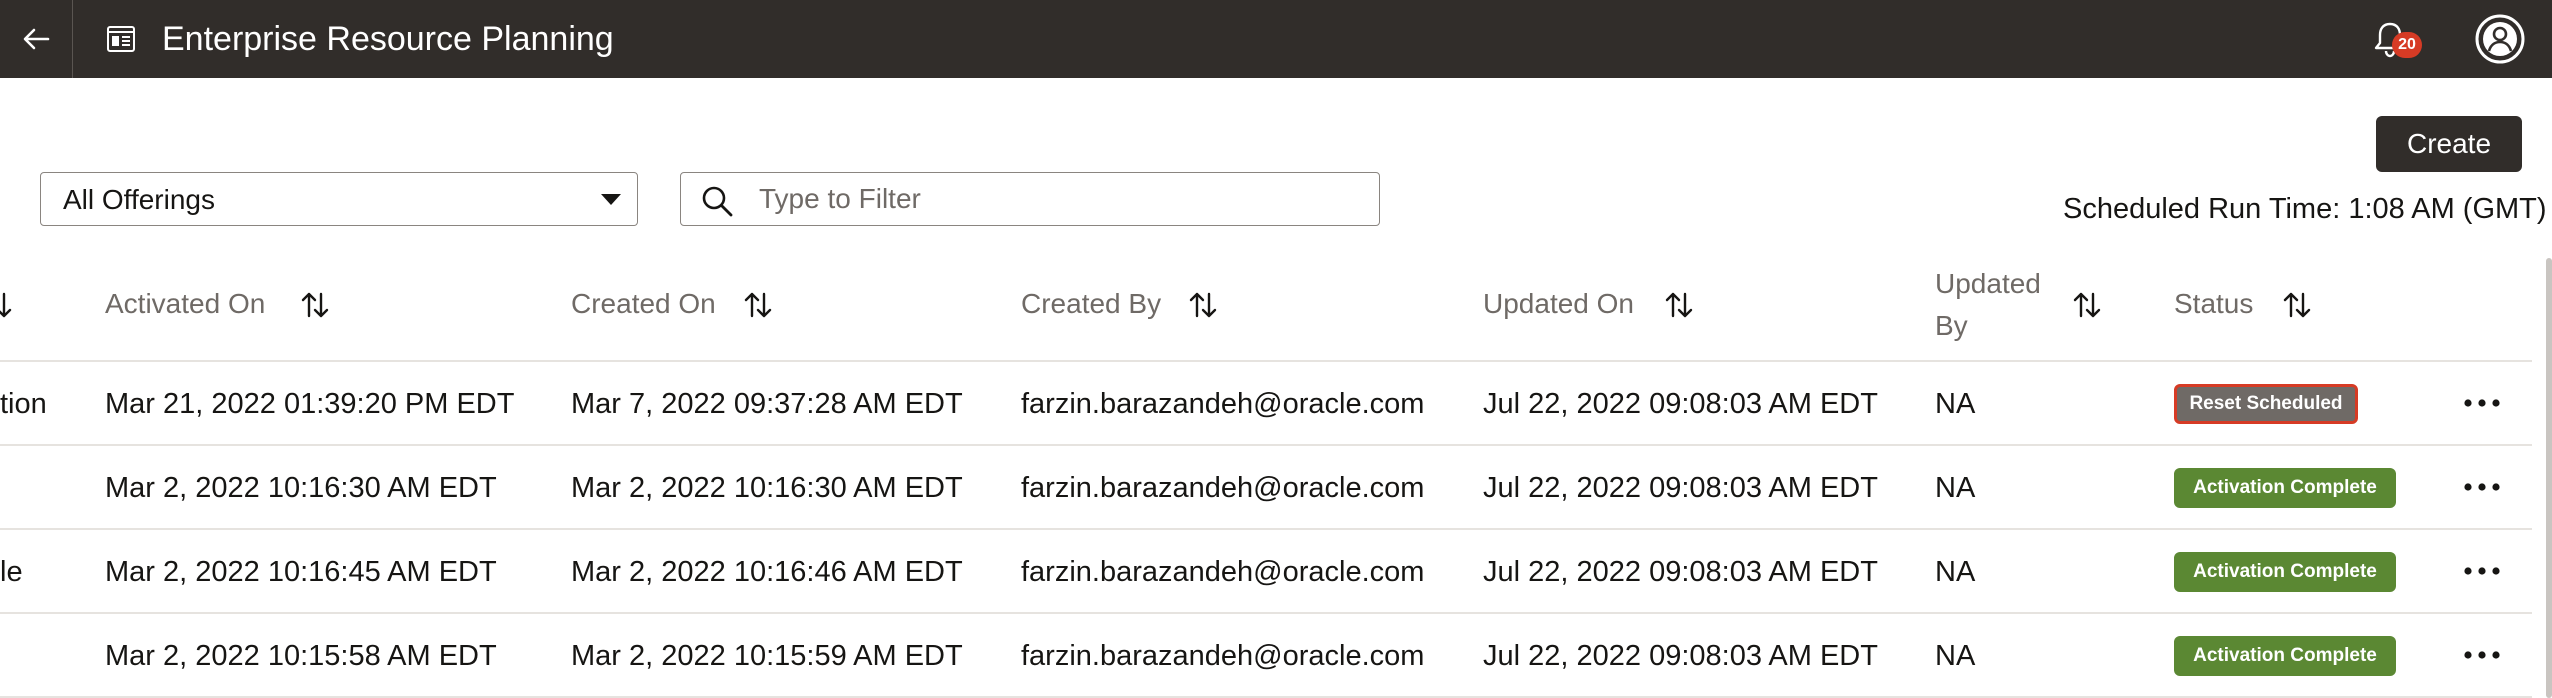 Image resolution: width=2552 pixels, height=698 pixels. What do you see at coordinates (11, 572) in the screenshot?
I see `name-cell: le` at bounding box center [11, 572].